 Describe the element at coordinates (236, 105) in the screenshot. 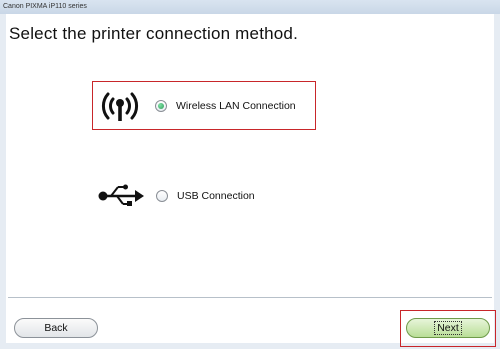

I see `wireless-option-label: Wireless LAN Connection` at that location.